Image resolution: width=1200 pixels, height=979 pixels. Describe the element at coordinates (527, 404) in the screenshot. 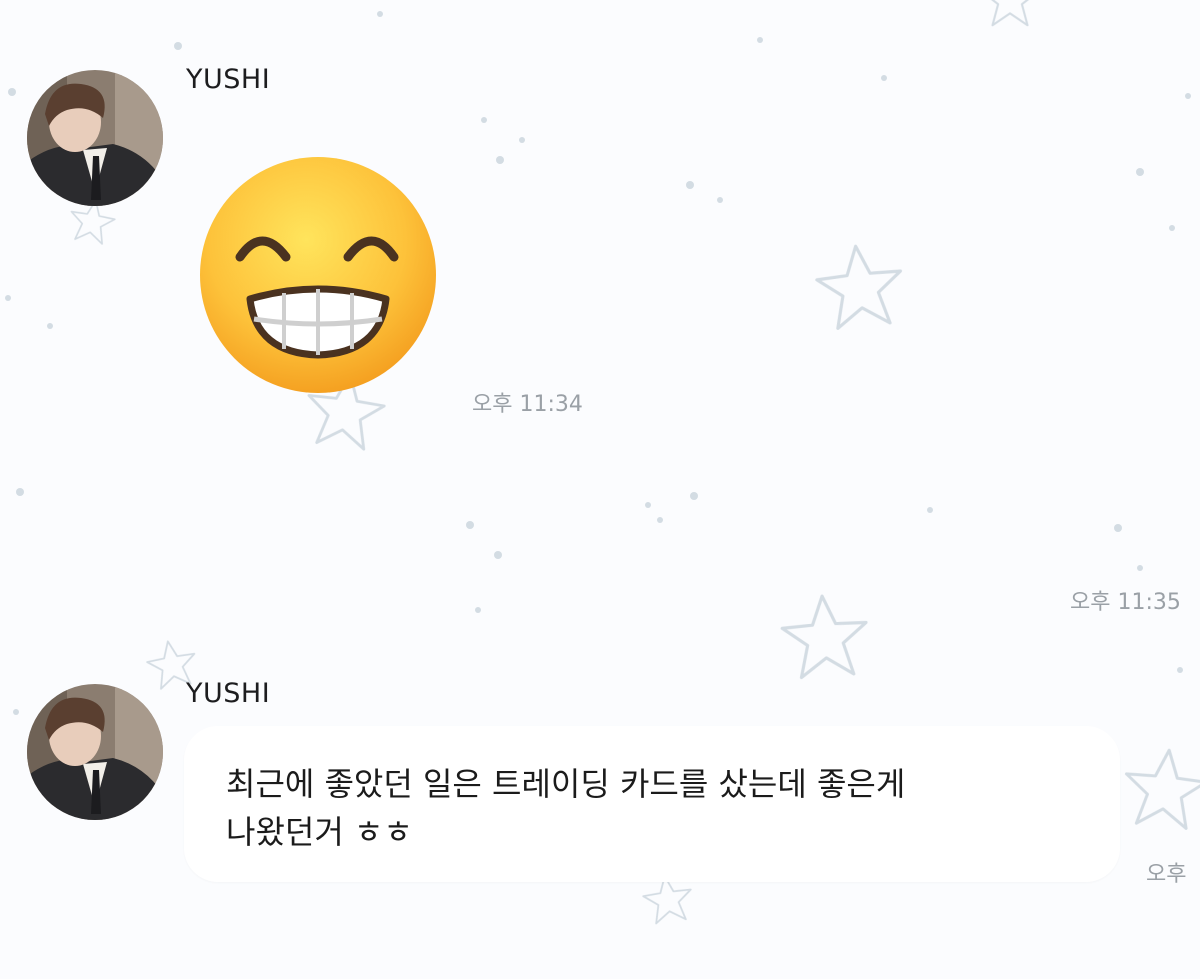

I see `message-time: 오후 11:34` at that location.